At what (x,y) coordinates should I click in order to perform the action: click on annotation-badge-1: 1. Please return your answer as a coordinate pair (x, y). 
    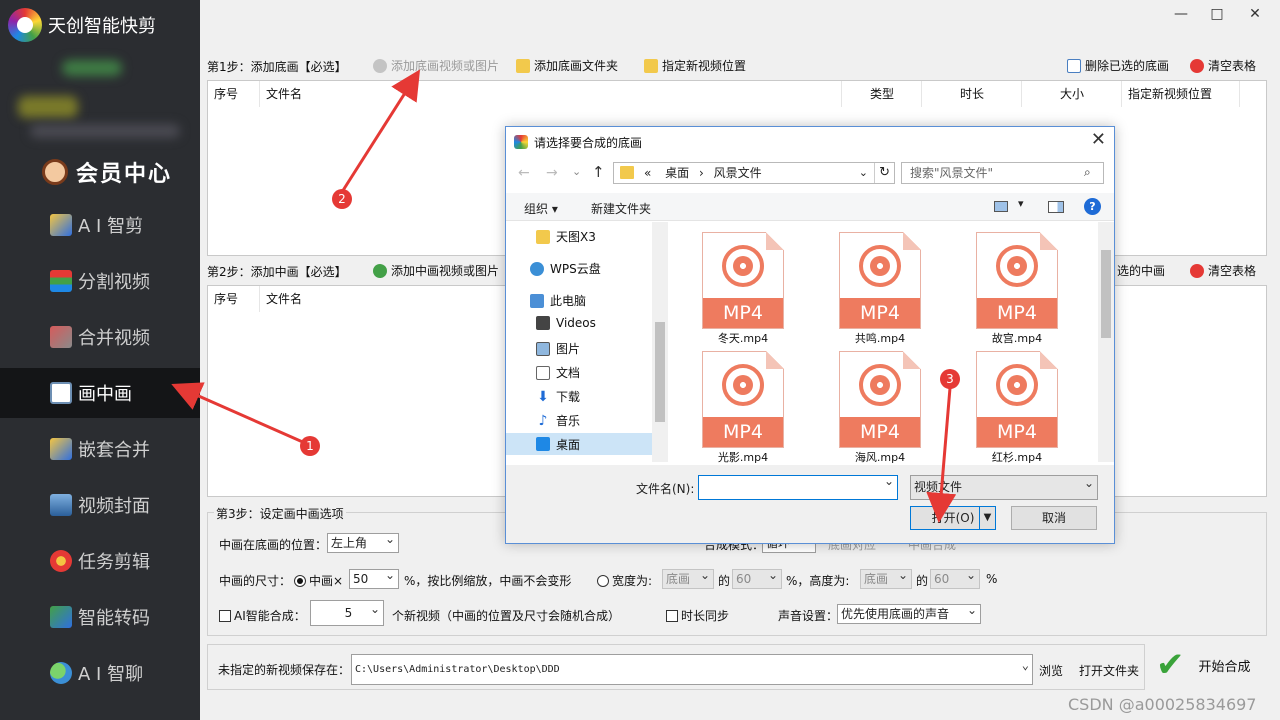
    Looking at the image, I should click on (310, 446).